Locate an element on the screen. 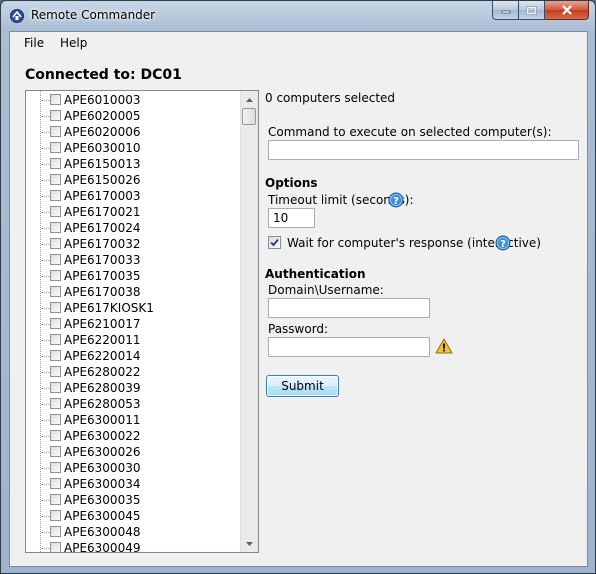  computer-tree-item: APE6300026 is located at coordinates (134, 452).